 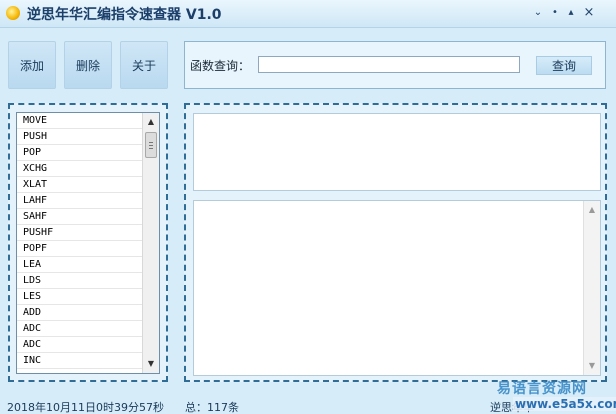 I want to click on scroll-up-icon: ▲, so click(x=151, y=122).